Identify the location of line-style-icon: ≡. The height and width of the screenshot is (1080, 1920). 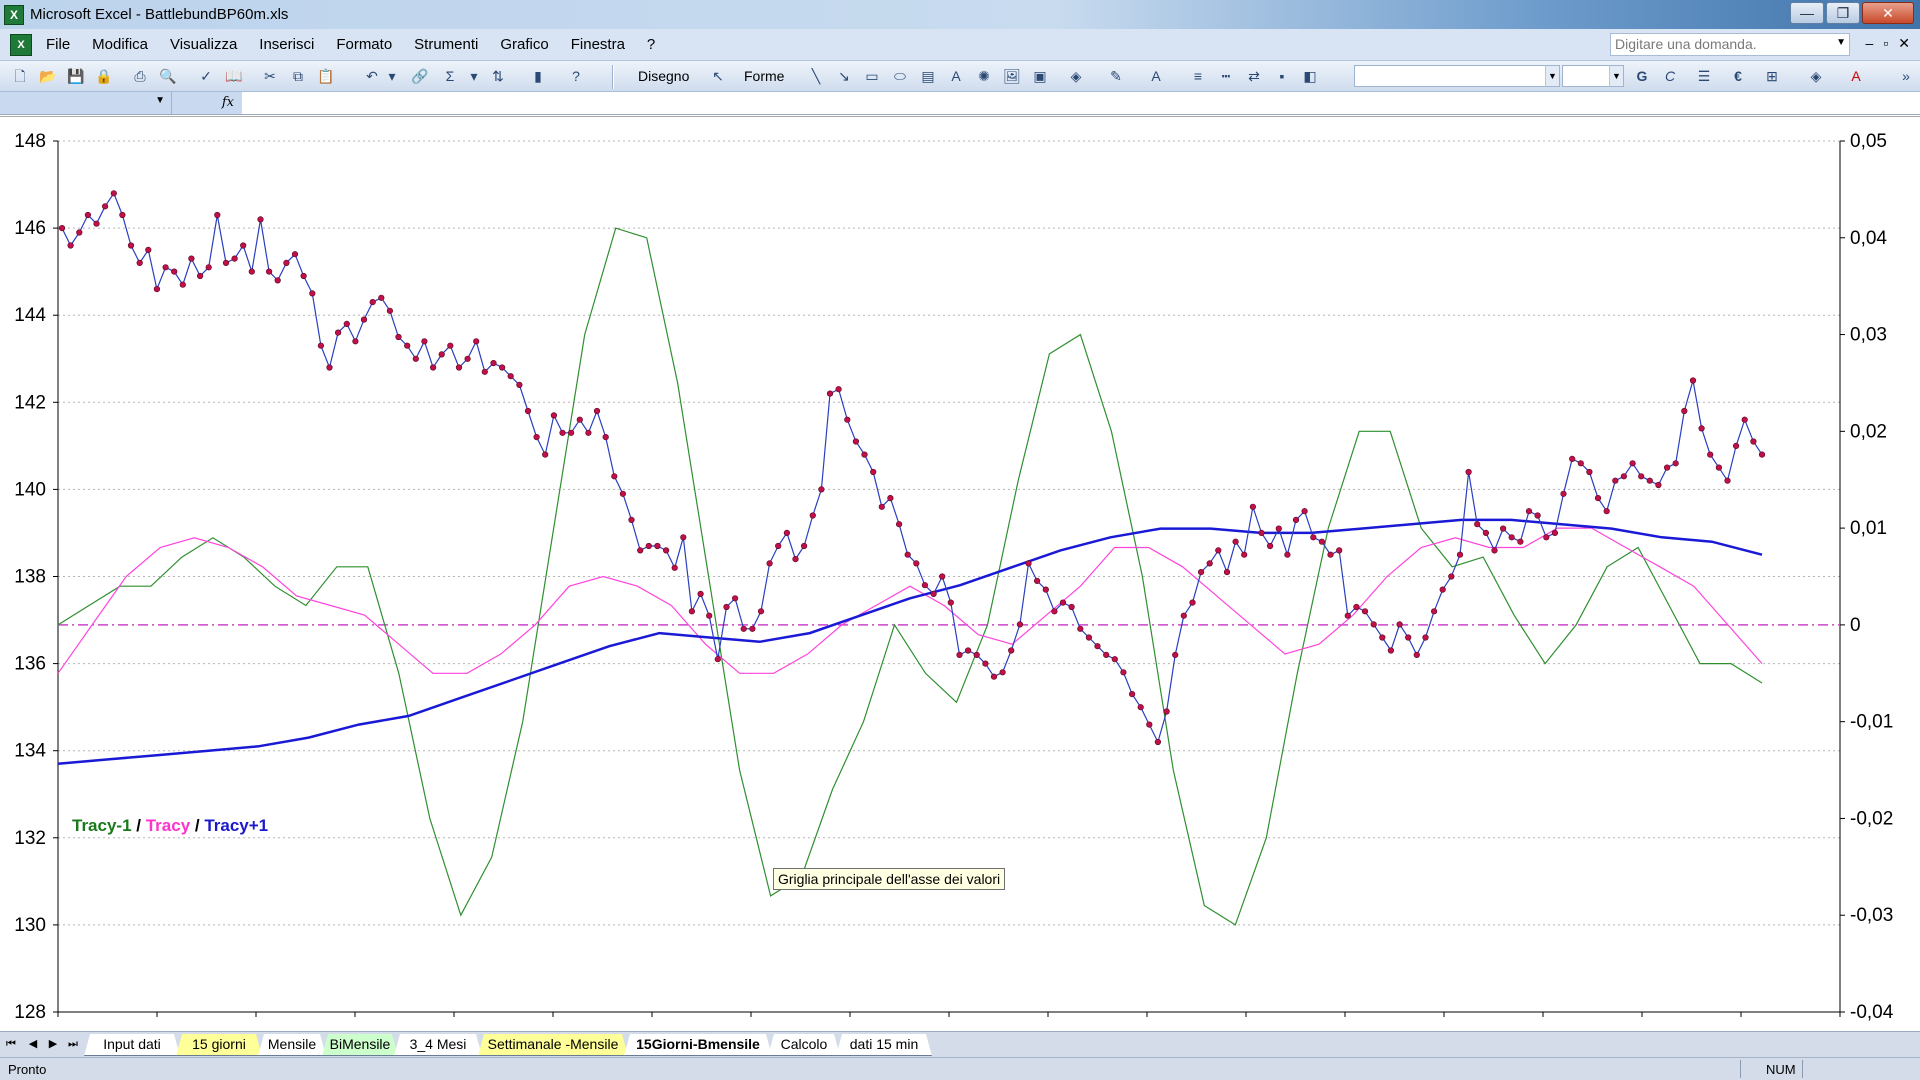
(1198, 76).